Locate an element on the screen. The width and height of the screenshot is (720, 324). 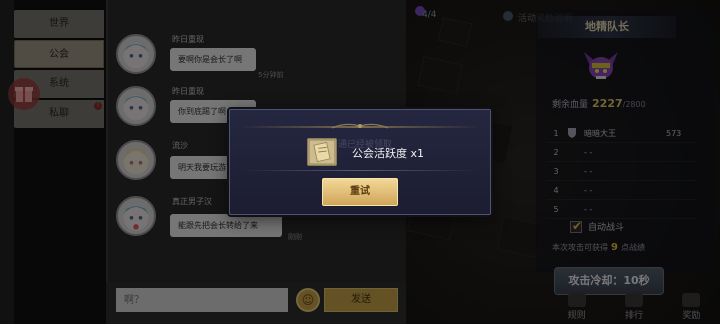
ornament-icon is located at coordinates (360, 126).